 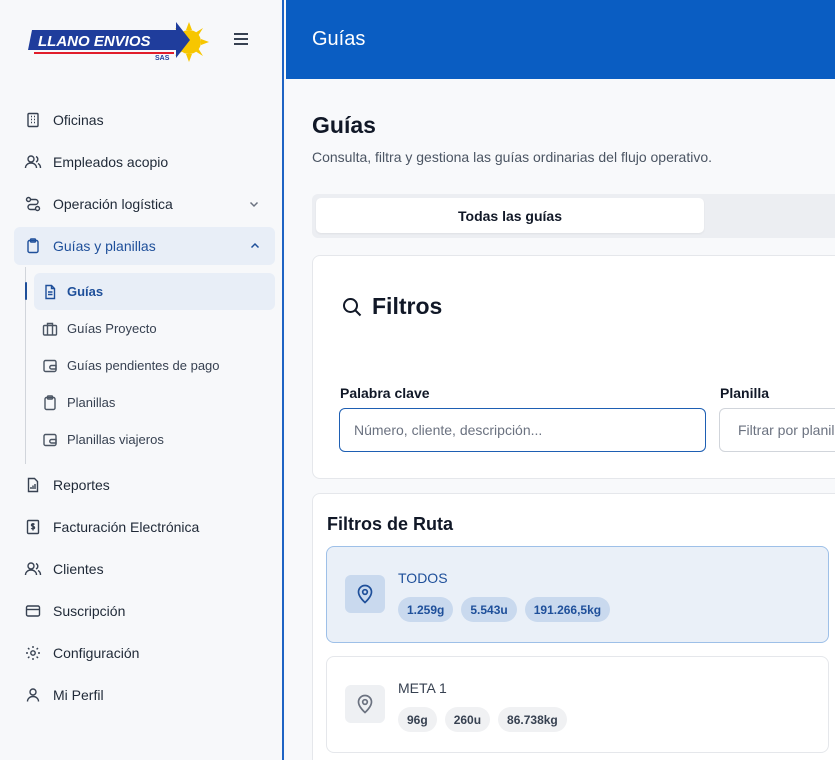 What do you see at coordinates (142, 120) in the screenshot?
I see `sidebar-item-oficinas: Oficinas` at bounding box center [142, 120].